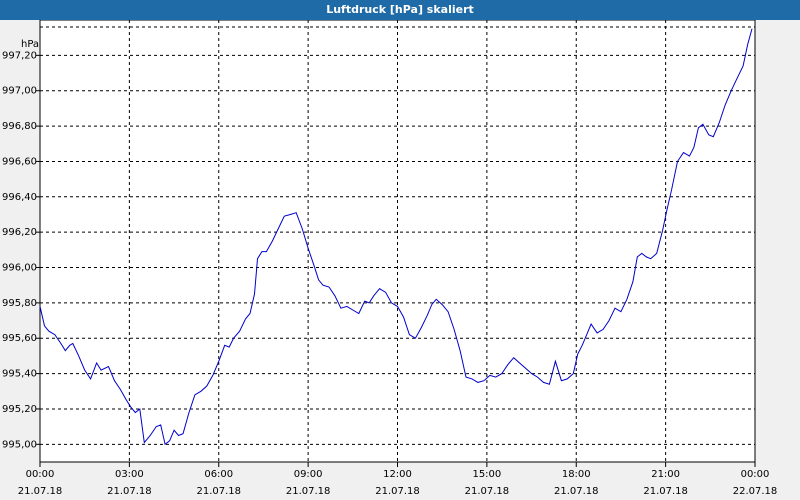 Image resolution: width=800 pixels, height=500 pixels. What do you see at coordinates (19, 374) in the screenshot?
I see `y-tick-label: 995,40` at bounding box center [19, 374].